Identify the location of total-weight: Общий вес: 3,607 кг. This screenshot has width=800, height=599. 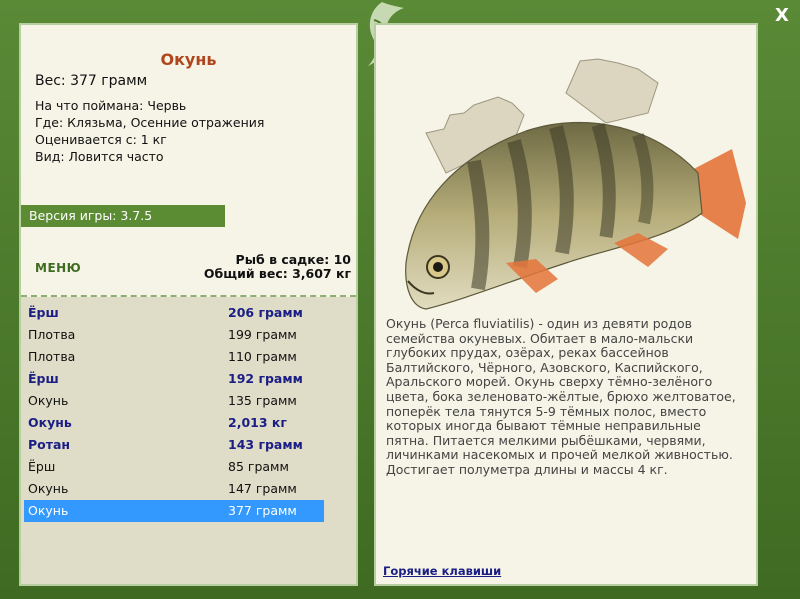
(277, 273).